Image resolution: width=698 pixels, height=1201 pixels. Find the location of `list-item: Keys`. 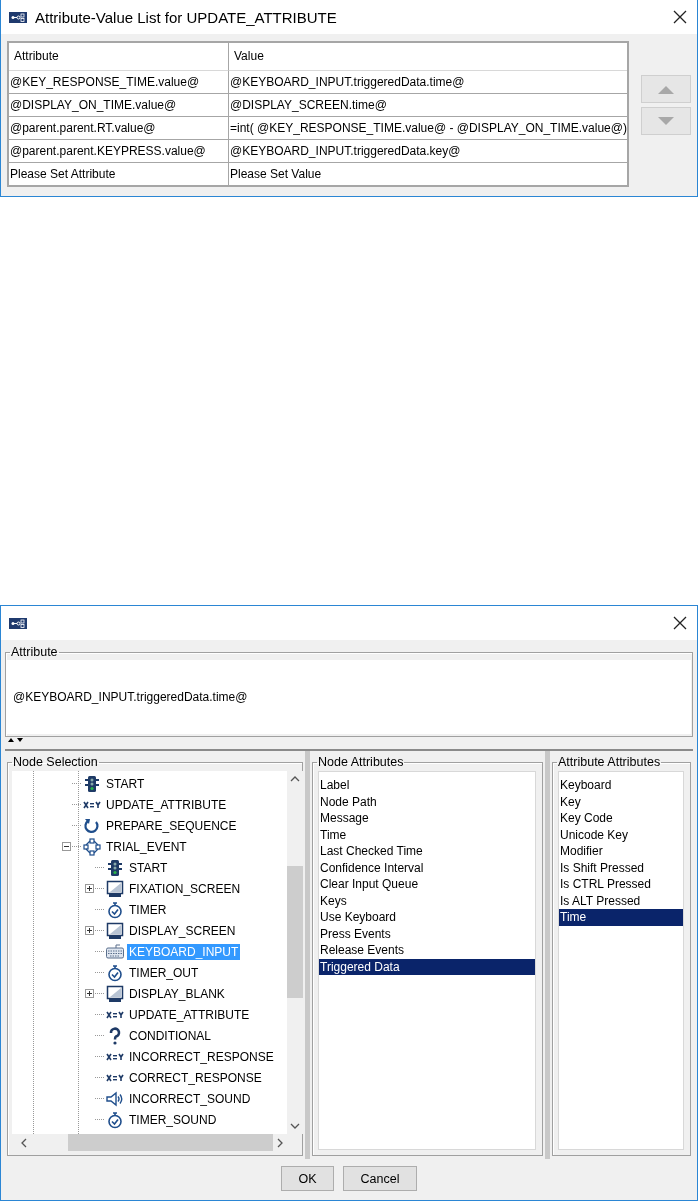

list-item: Keys is located at coordinates (427, 900).